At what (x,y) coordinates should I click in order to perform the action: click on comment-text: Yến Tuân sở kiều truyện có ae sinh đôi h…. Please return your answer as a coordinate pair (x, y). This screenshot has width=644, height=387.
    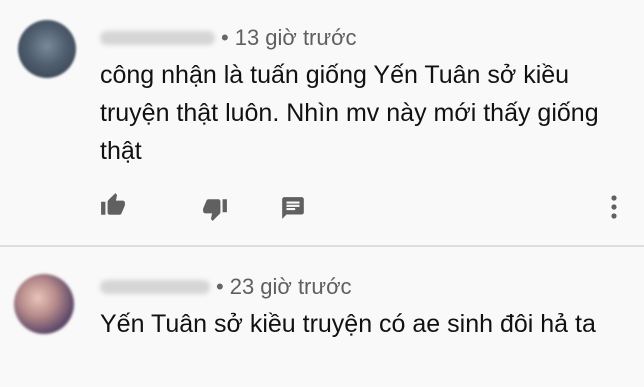
    Looking at the image, I should click on (348, 324).